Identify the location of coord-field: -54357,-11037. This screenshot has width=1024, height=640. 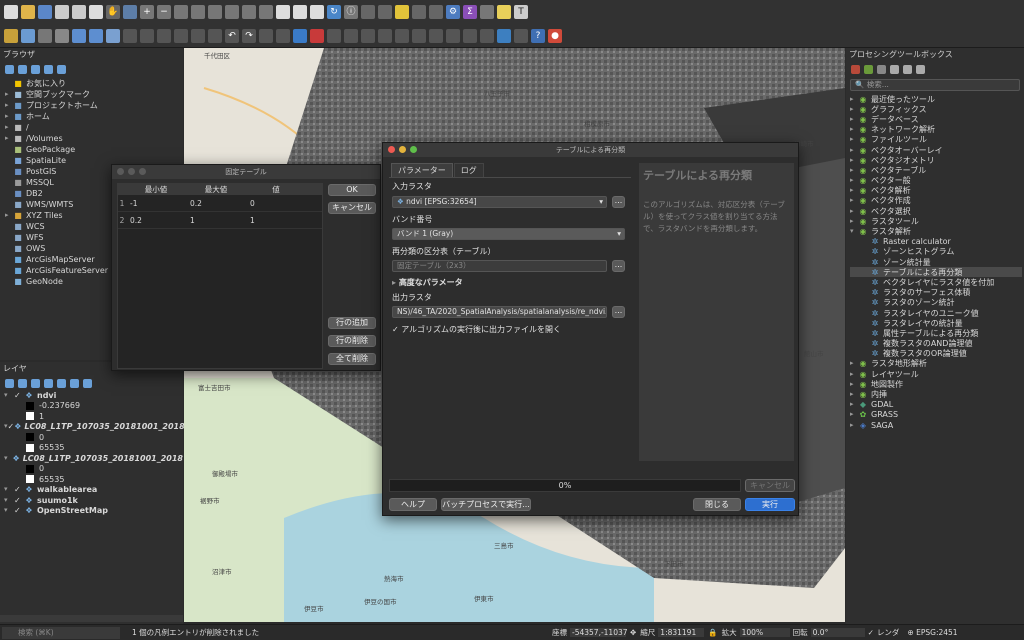
(599, 632).